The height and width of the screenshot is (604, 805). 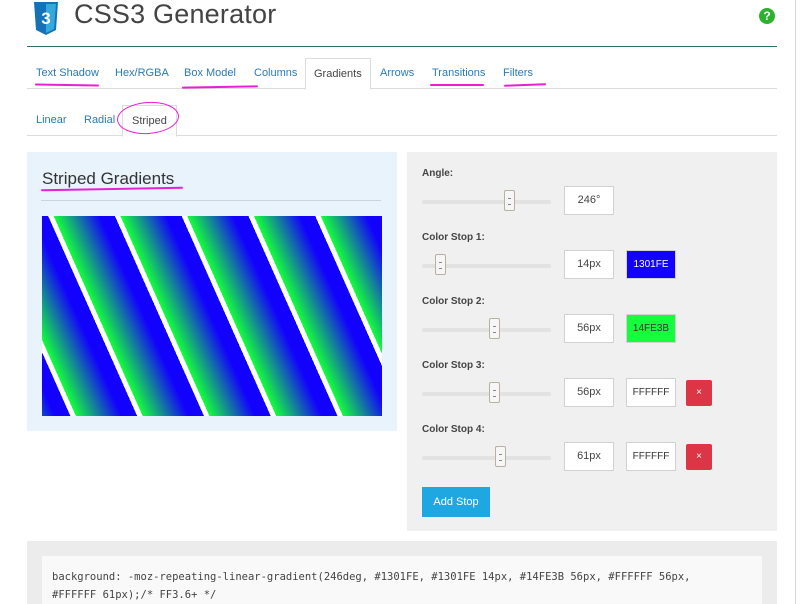 I want to click on color-stop-4-handle, so click(x=501, y=456).